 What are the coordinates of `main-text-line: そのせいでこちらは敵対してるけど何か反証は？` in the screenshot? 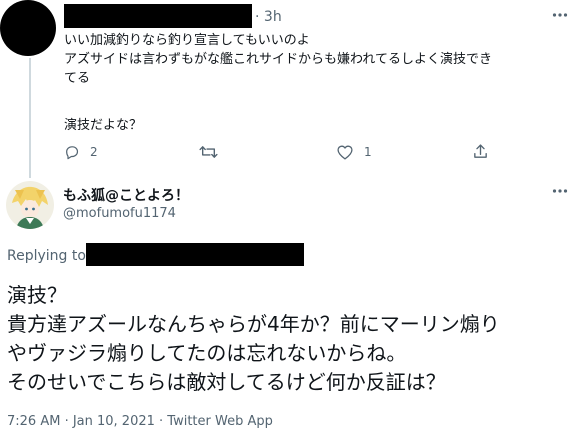 It's located at (226, 382).